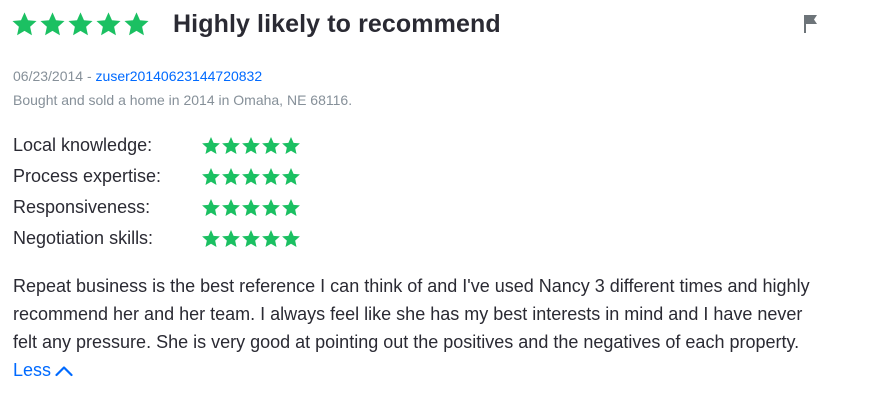 This screenshot has height=411, width=880. What do you see at coordinates (157, 207) in the screenshot?
I see `rating-row-responsiveness: Responsiveness:` at bounding box center [157, 207].